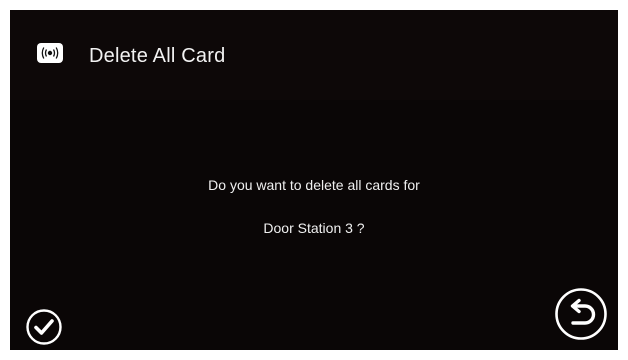 This screenshot has height=360, width=628. Describe the element at coordinates (50, 53) in the screenshot. I see `card-reader-icon` at that location.